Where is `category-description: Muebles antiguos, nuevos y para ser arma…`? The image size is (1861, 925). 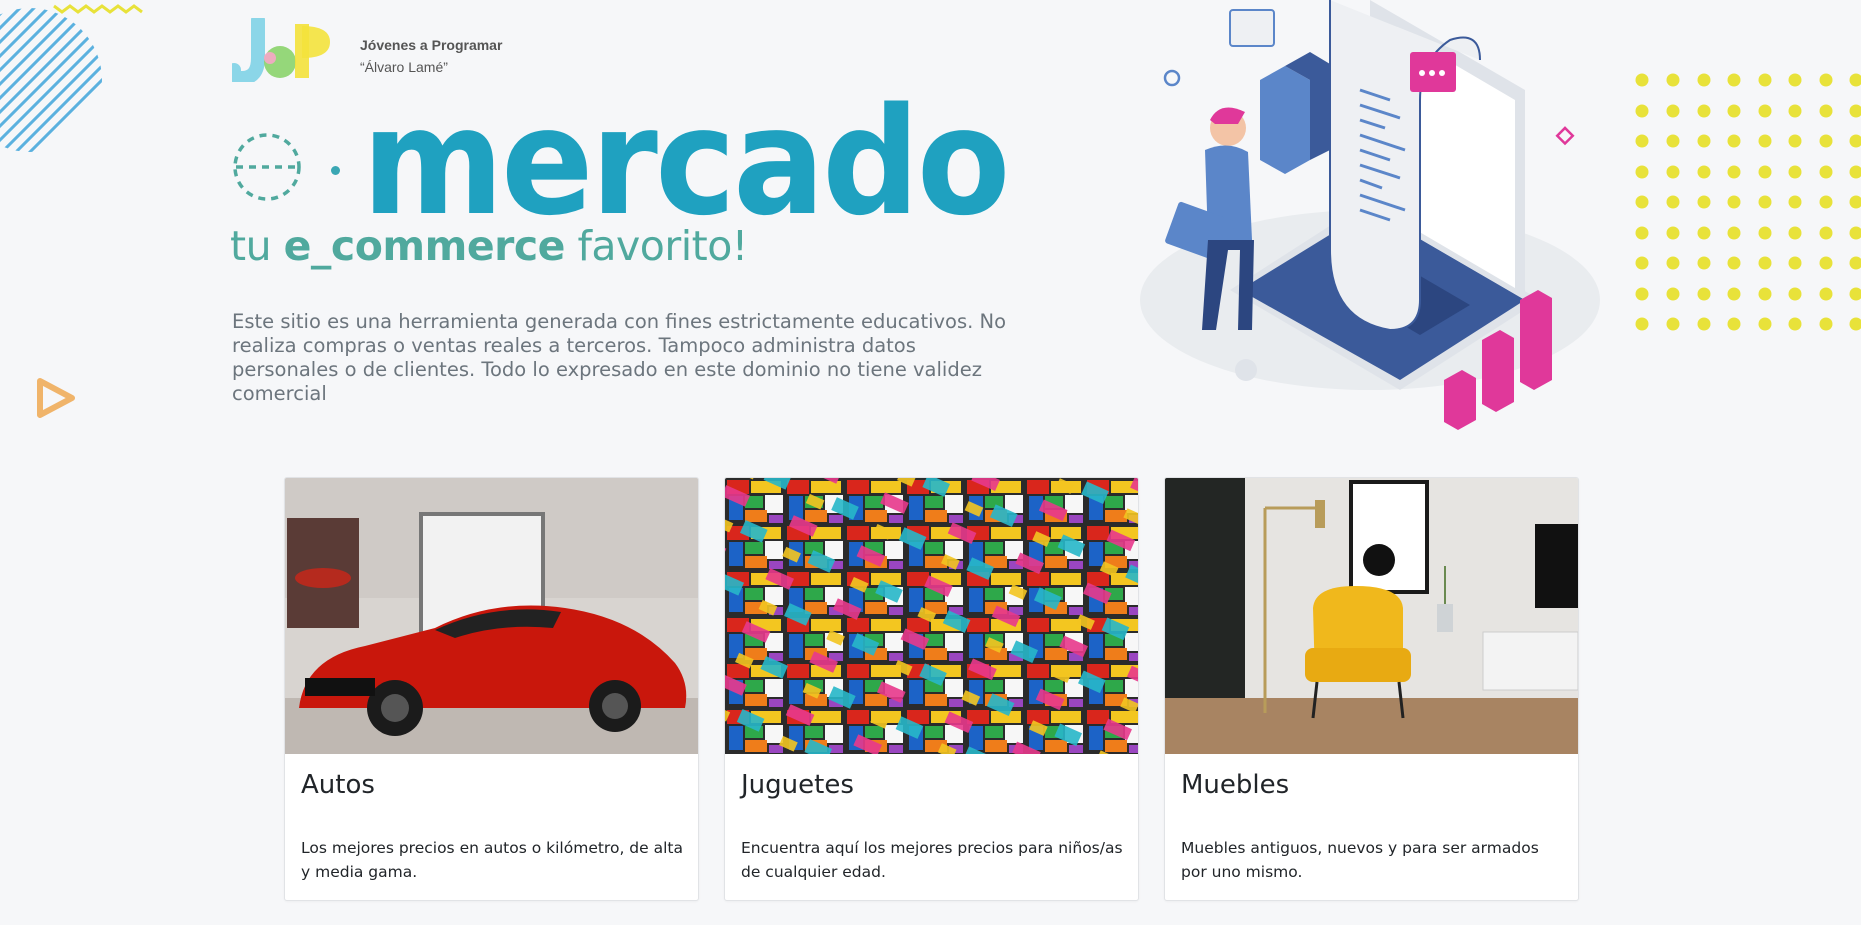
category-description: Muebles antiguos, nuevos y para ser arma… is located at coordinates (1360, 860).